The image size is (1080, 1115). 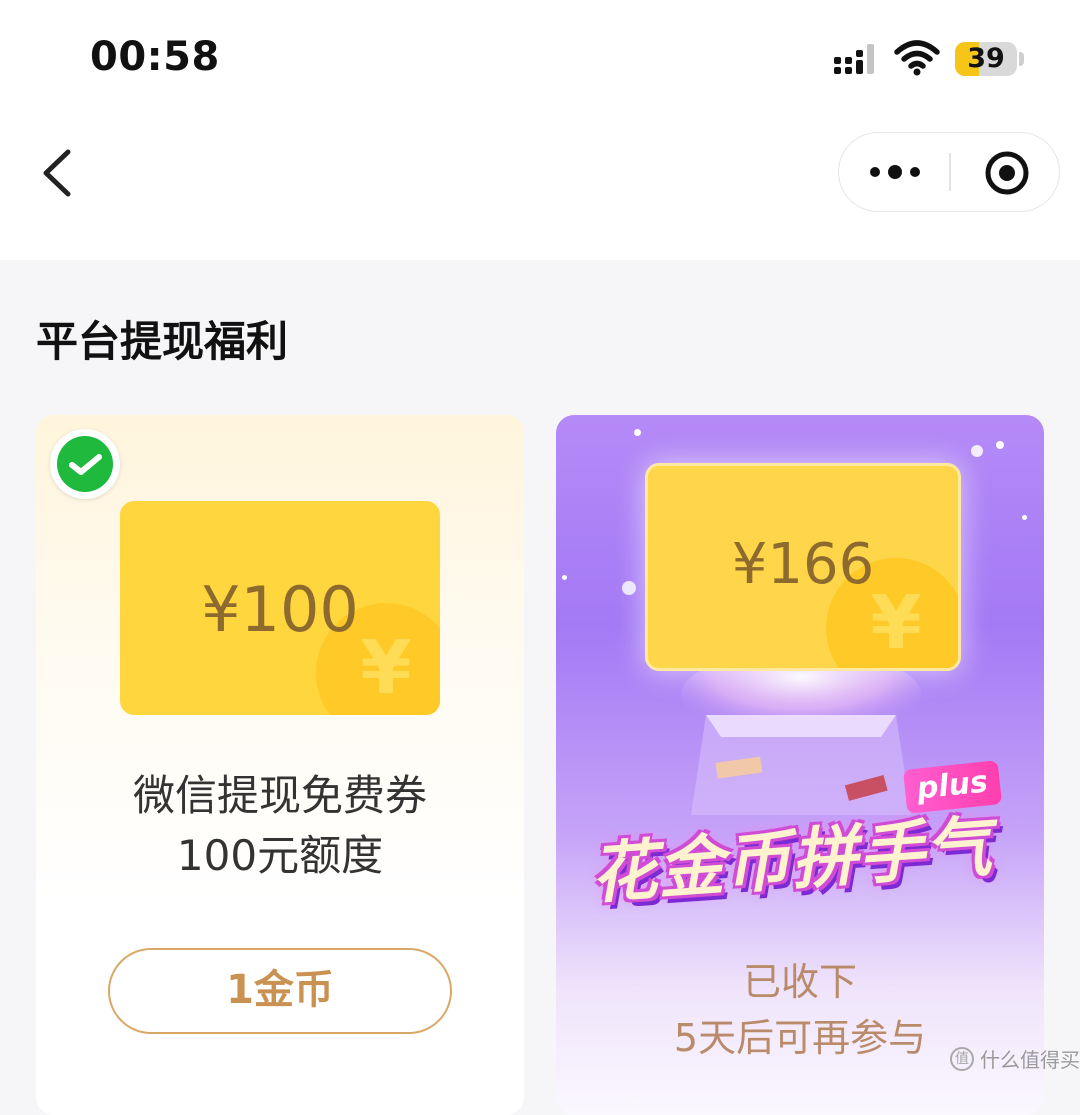 What do you see at coordinates (162, 341) in the screenshot?
I see `section-title: 平台提现福利` at bounding box center [162, 341].